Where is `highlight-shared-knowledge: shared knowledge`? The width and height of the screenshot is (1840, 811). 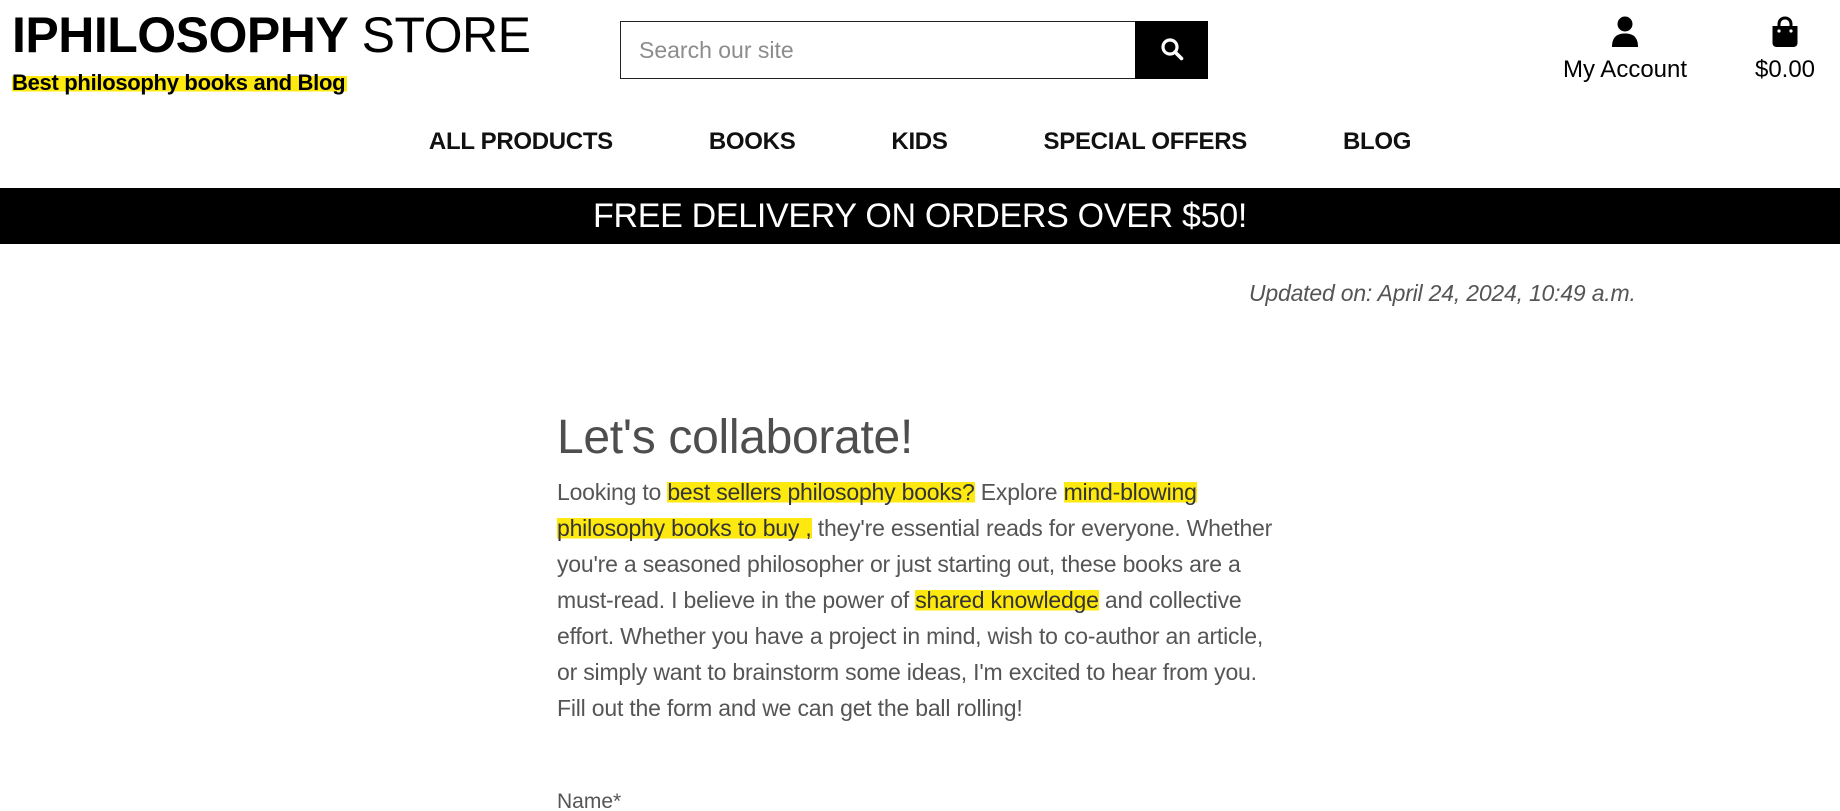
highlight-shared-knowledge: shared knowledge is located at coordinates (1007, 600).